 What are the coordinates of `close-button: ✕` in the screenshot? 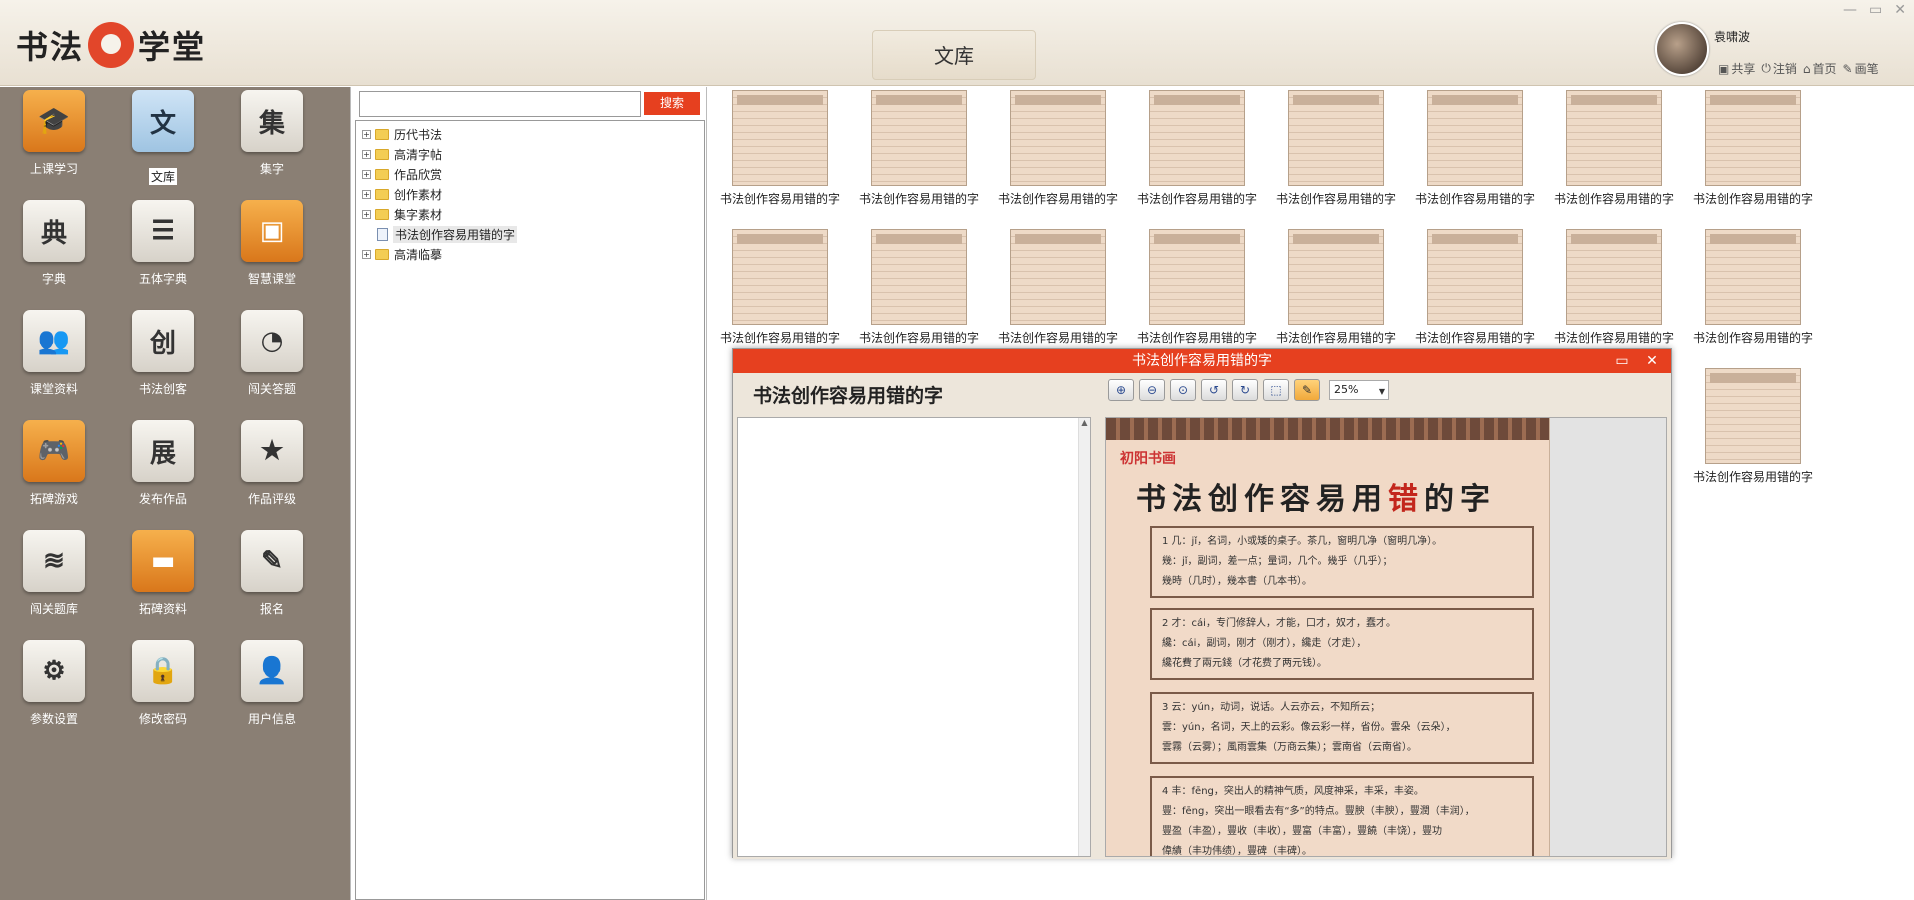 It's located at (1900, 10).